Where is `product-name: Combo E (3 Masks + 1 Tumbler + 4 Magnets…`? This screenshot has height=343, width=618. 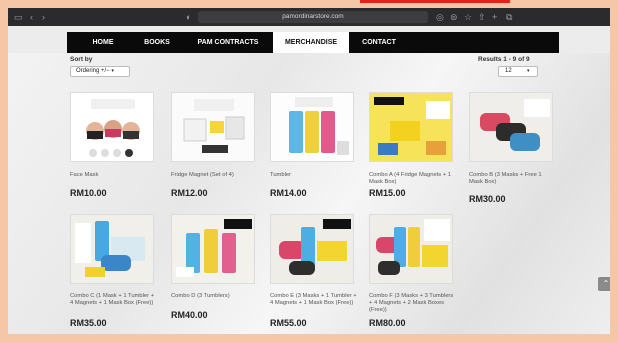
product-name: Combo E (3 Masks + 1 Tumbler + 4 Magnets… is located at coordinates (314, 300).